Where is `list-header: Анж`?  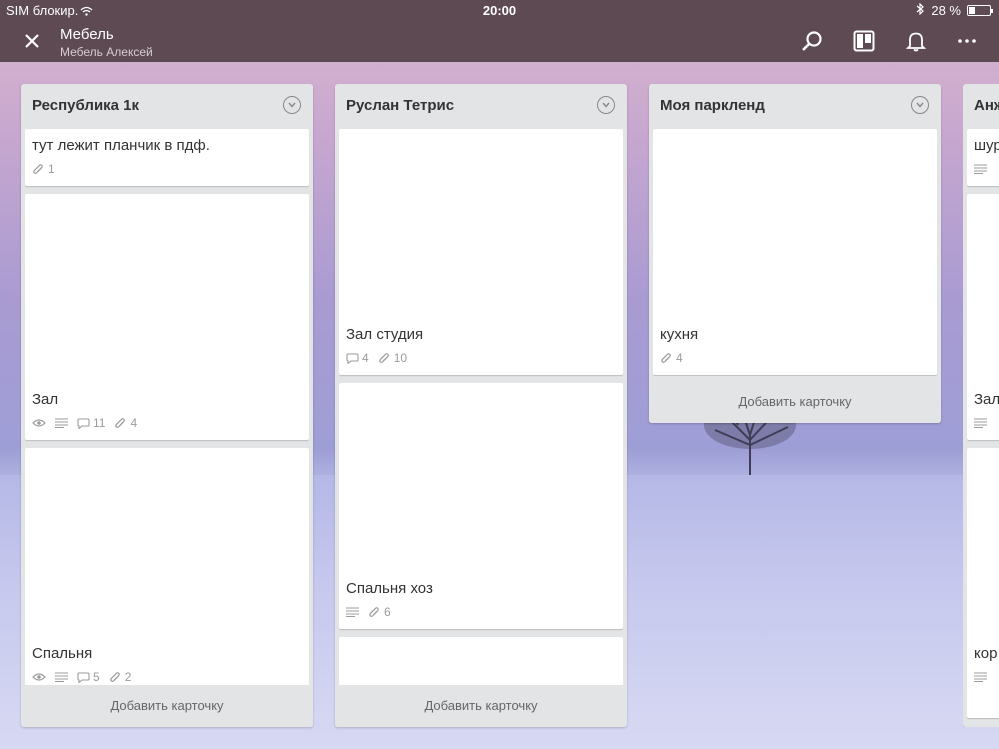 list-header: Анж is located at coordinates (981, 105).